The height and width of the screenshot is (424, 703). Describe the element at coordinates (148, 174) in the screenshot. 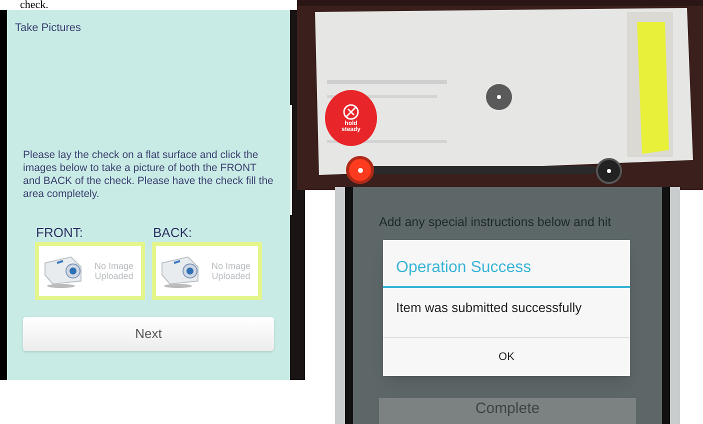

I see `instructions-text: Please lay the check on a flat surface and click the images below to take a picture of both the FRONT and BACK of the check. Please have the check fill the area completely.` at that location.